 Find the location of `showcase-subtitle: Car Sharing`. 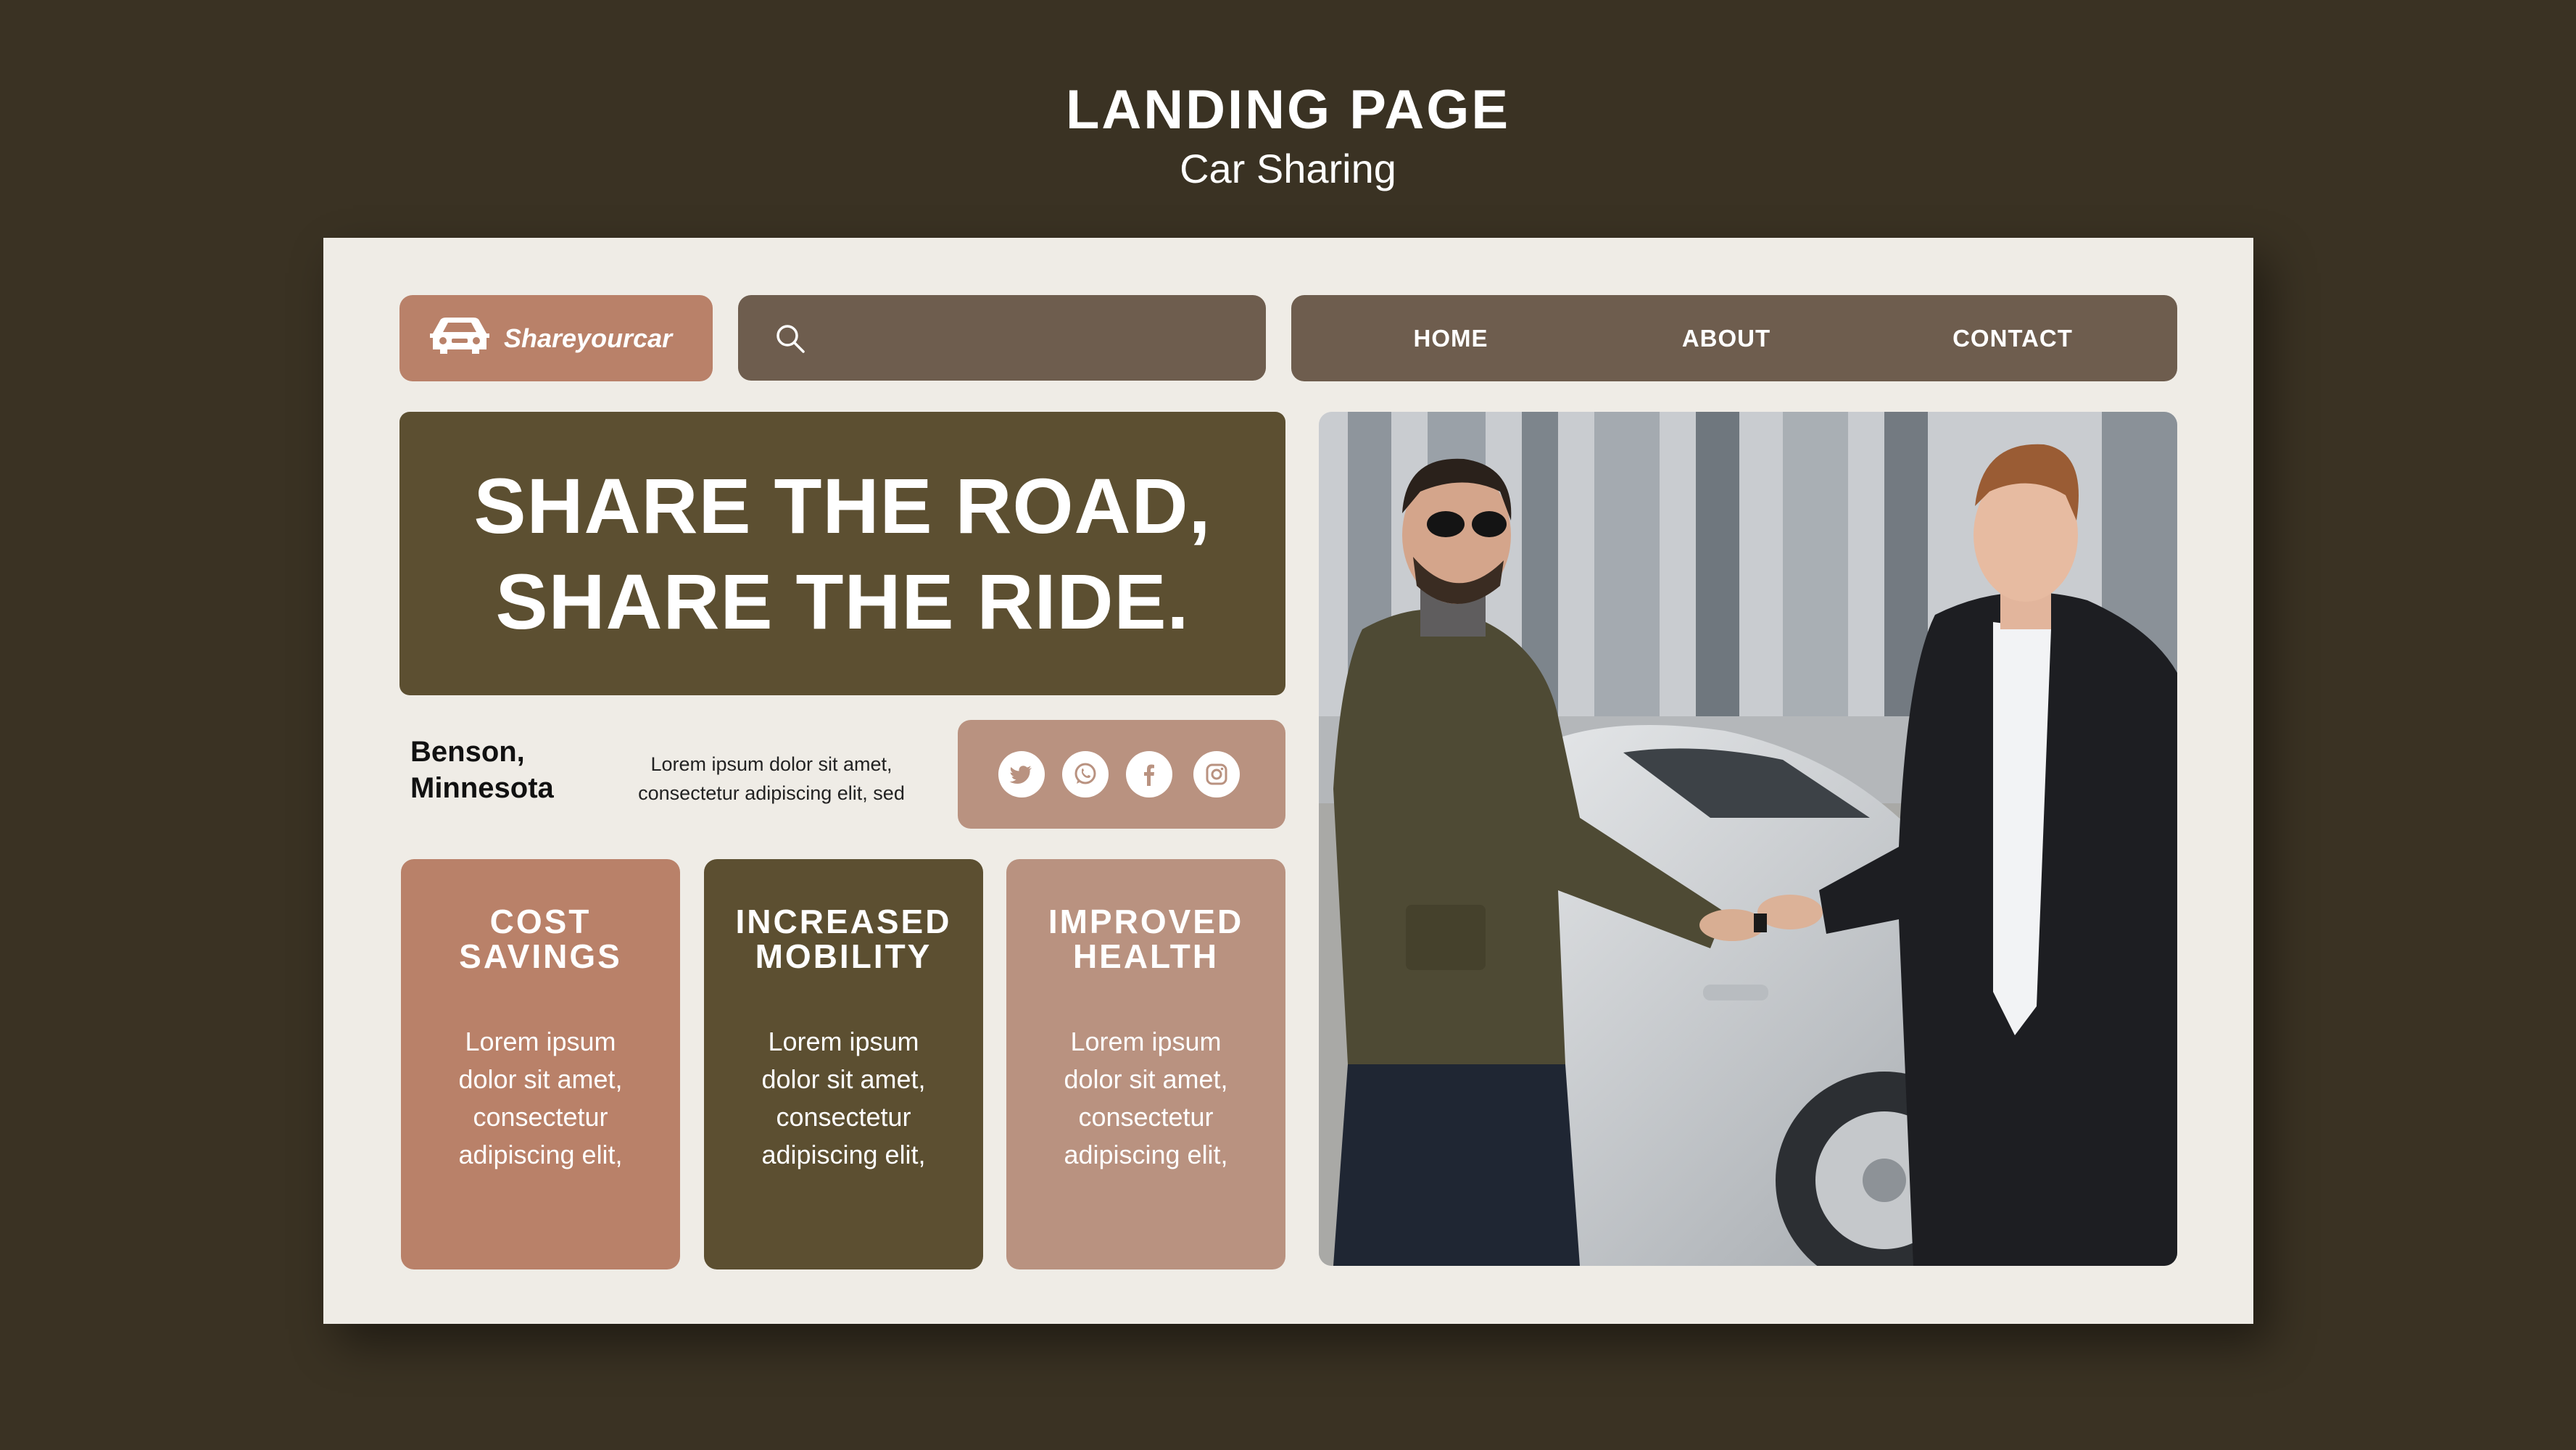

showcase-subtitle: Car Sharing is located at coordinates (1288, 168).